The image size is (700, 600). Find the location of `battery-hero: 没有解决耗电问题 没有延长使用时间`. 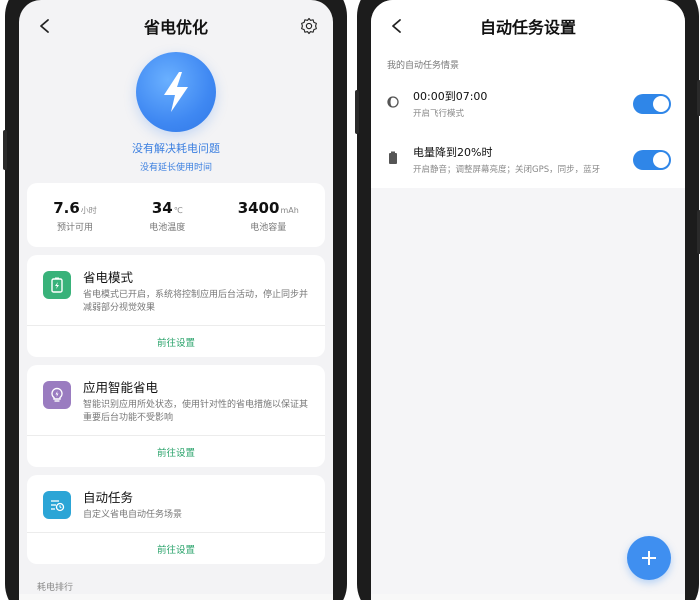

battery-hero: 没有解决耗电问题 没有延长使用时间 is located at coordinates (176, 112).